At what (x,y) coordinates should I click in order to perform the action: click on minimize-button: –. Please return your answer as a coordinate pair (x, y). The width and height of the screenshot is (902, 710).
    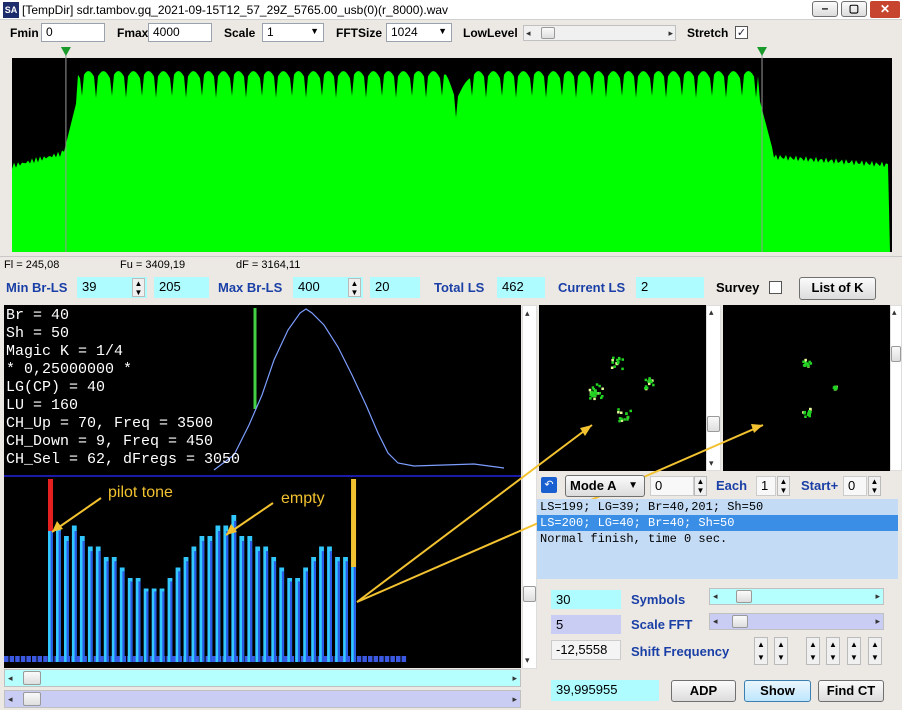
    Looking at the image, I should click on (825, 9).